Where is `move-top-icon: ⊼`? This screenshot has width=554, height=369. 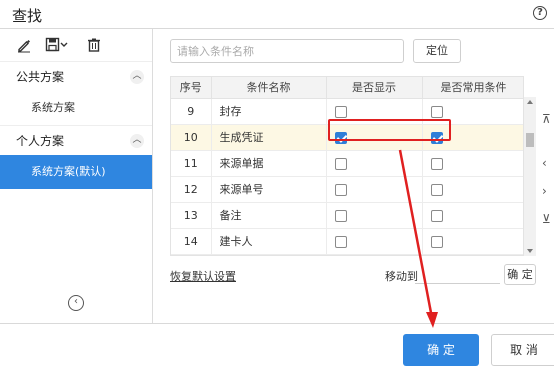 move-top-icon: ⊼ is located at coordinates (546, 119).